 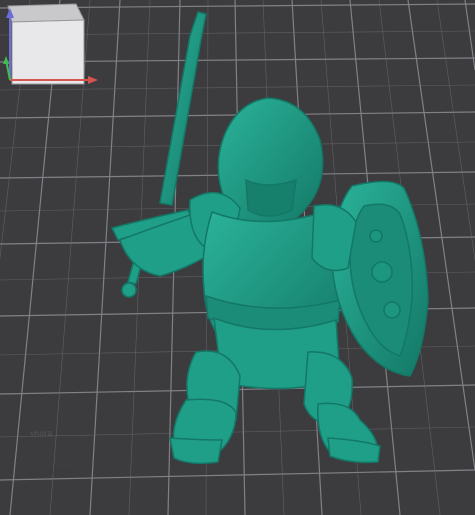 What do you see at coordinates (41, 434) in the screenshot?
I see `cube-top-face-label: shora` at bounding box center [41, 434].